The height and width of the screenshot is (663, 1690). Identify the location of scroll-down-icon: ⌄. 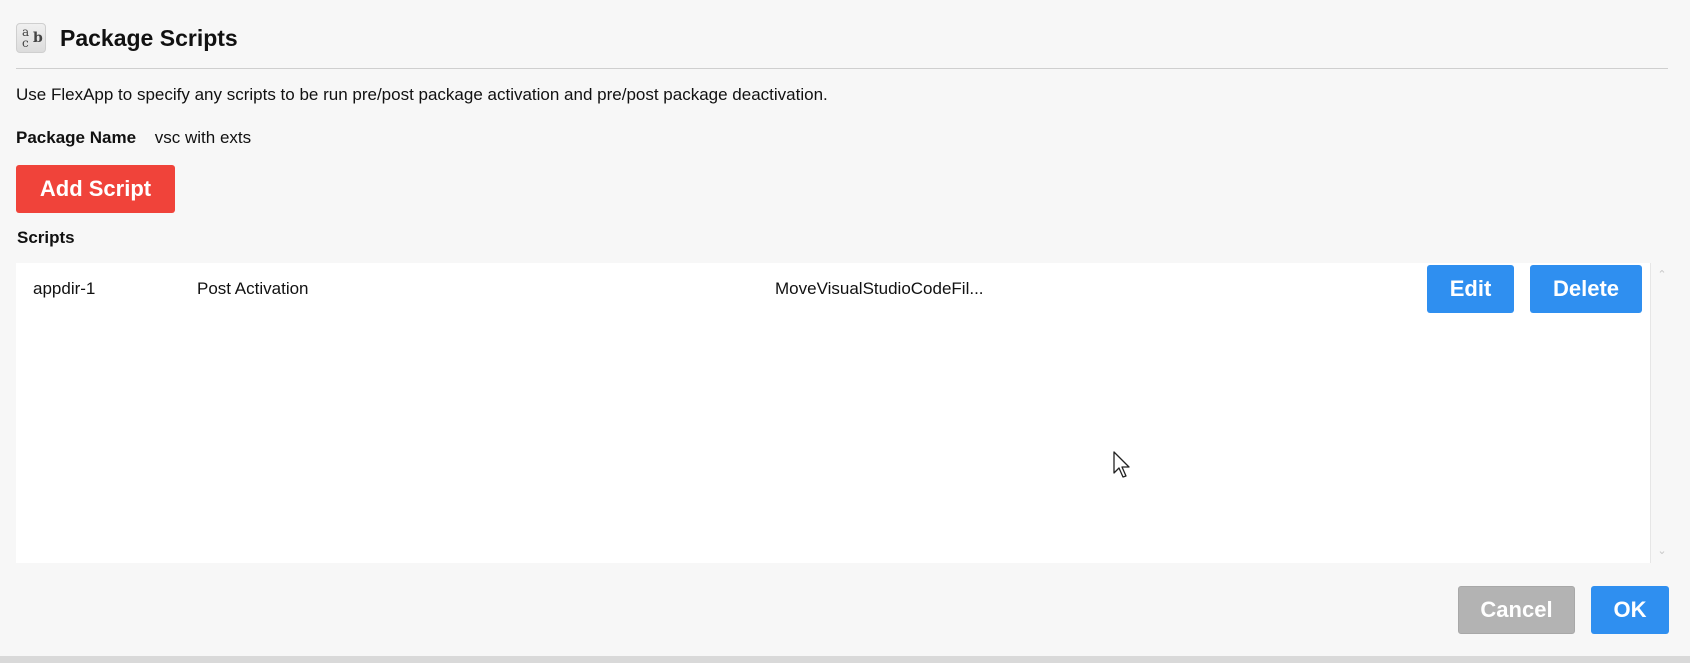
(1662, 551).